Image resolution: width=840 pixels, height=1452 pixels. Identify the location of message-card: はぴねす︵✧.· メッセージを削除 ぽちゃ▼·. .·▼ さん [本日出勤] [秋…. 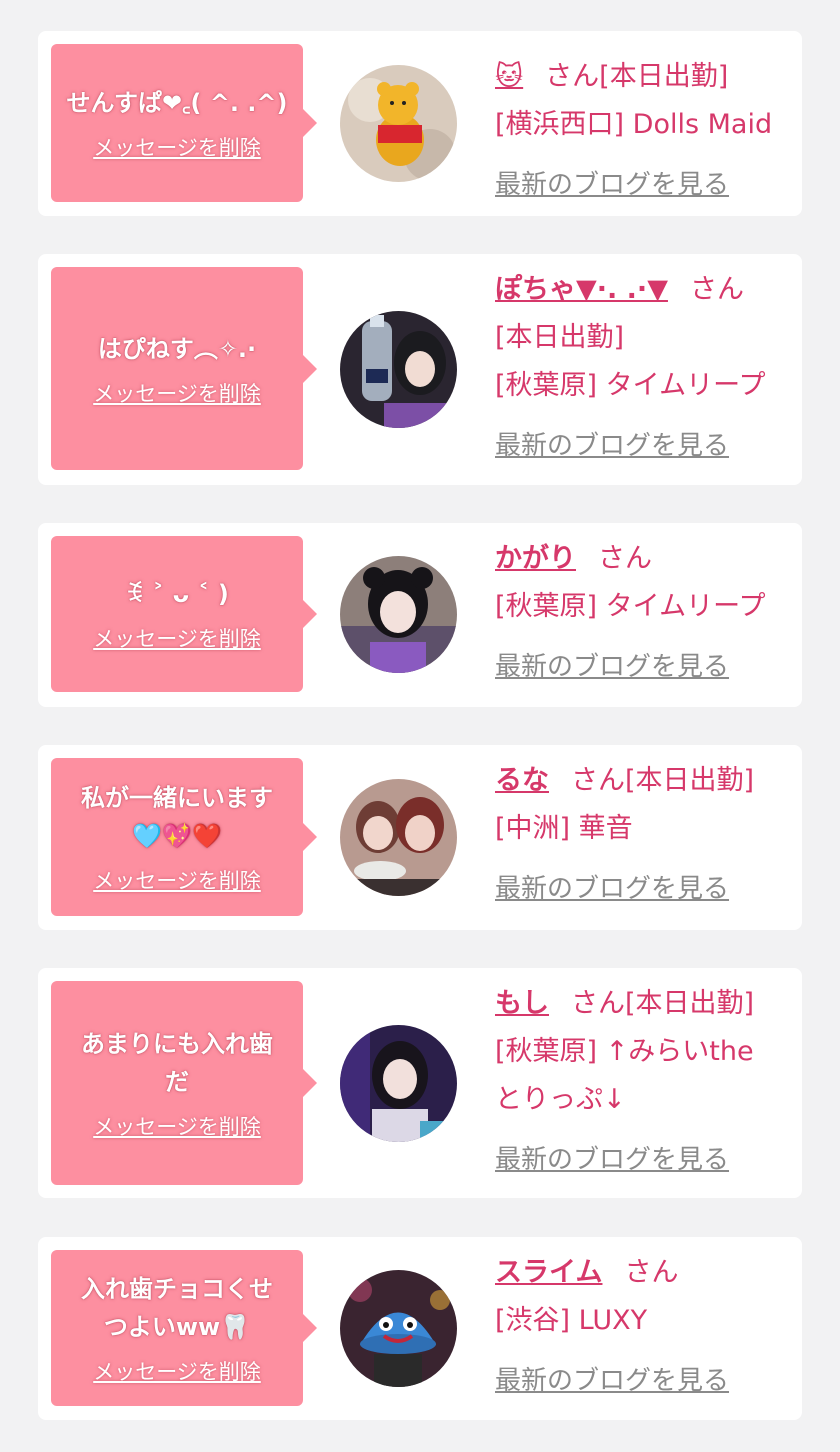
(420, 369).